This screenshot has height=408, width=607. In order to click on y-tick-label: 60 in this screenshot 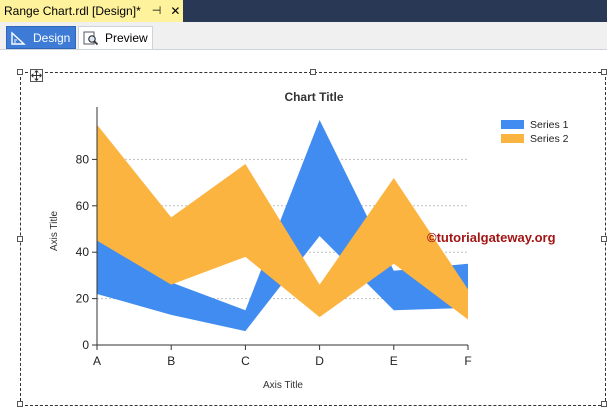, I will do `click(83, 206)`.